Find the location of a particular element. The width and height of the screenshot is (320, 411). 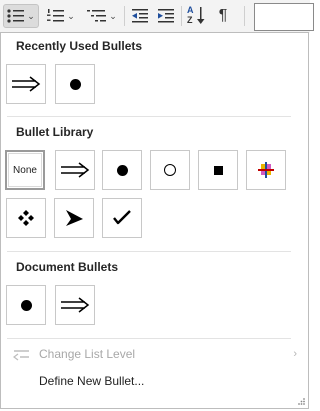

ribbon-toolbar: ⌄ ⌄ ⌄ A Z ¶ is located at coordinates (157, 16).